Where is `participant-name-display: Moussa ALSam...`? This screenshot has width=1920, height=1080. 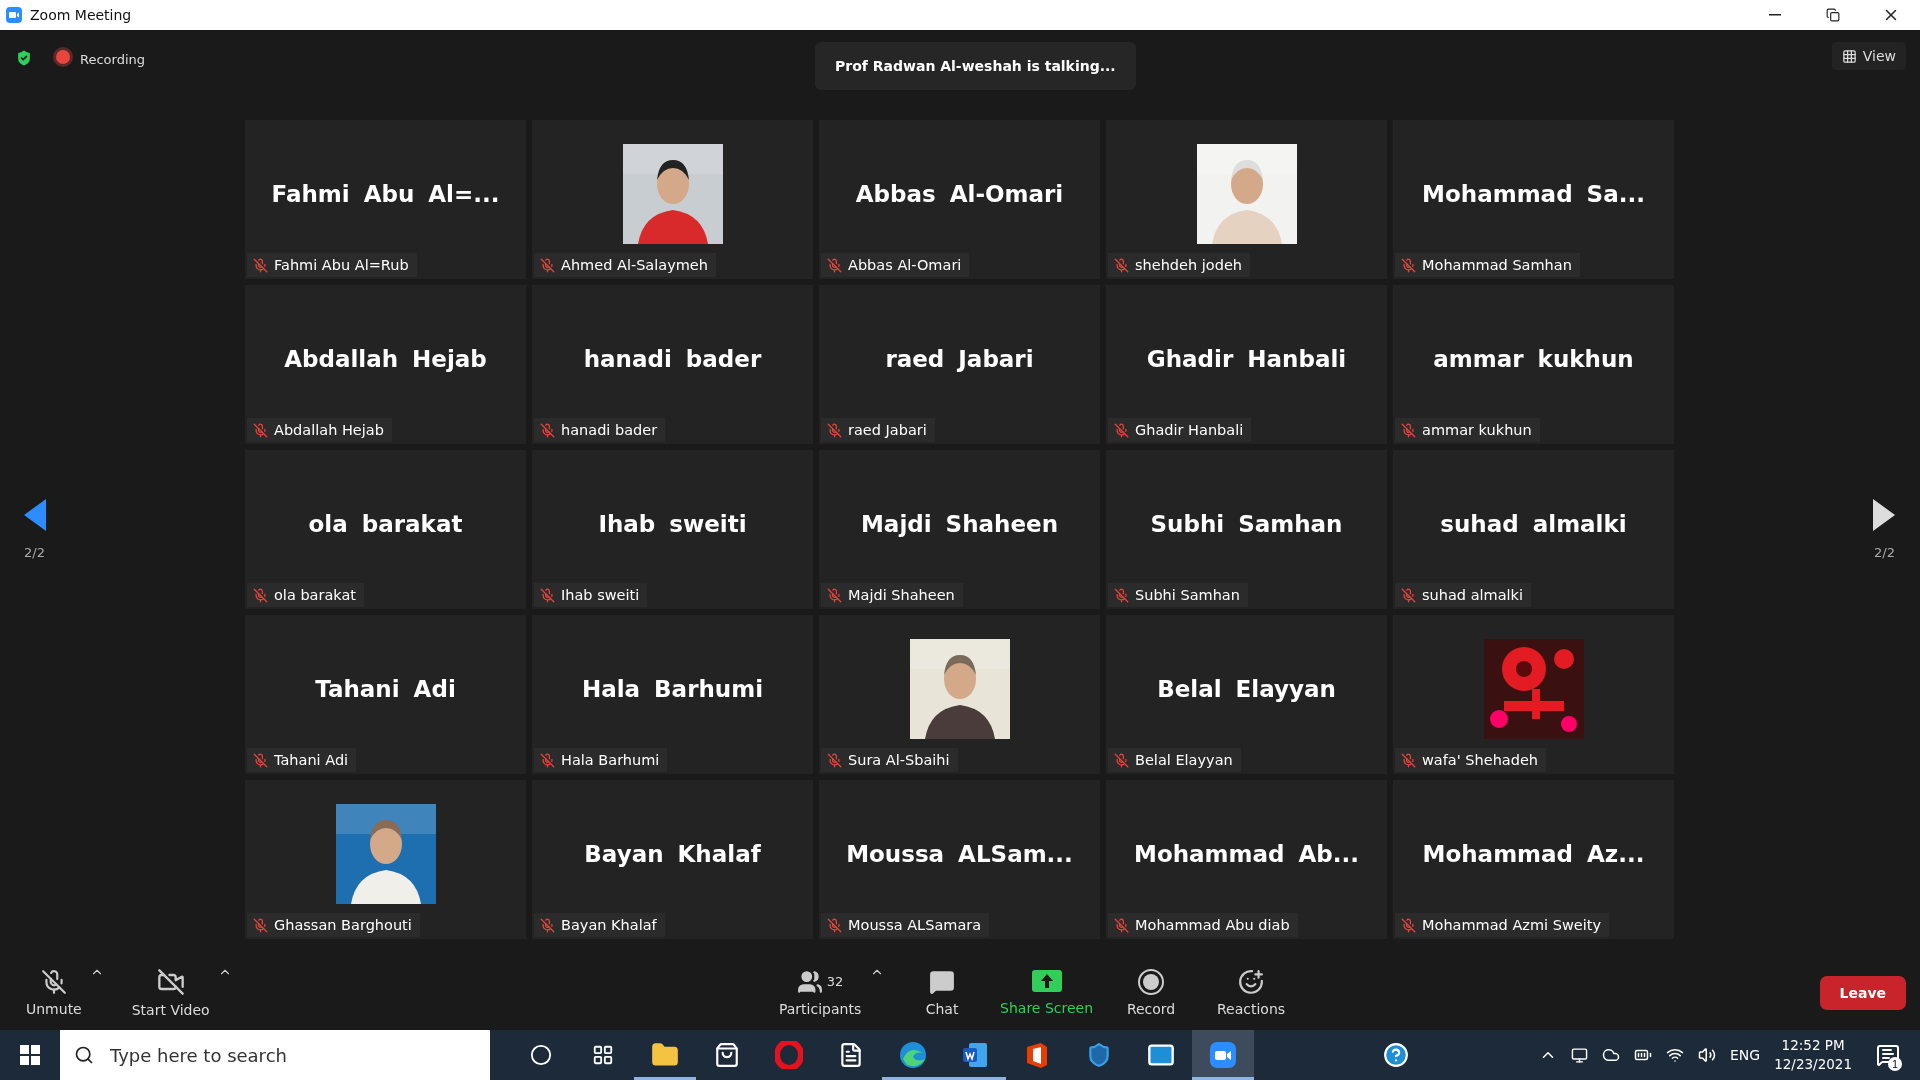
participant-name-display: Moussa ALSam... is located at coordinates (959, 853).